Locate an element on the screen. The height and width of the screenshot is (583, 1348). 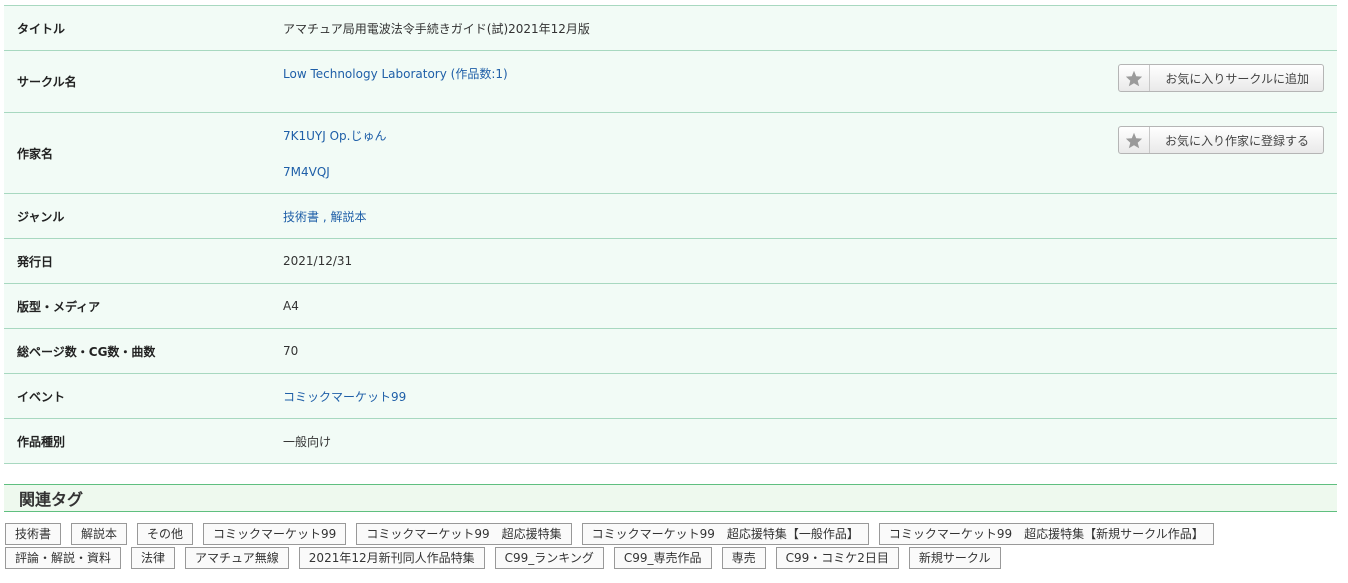
row-label: イベント is located at coordinates (41, 396).